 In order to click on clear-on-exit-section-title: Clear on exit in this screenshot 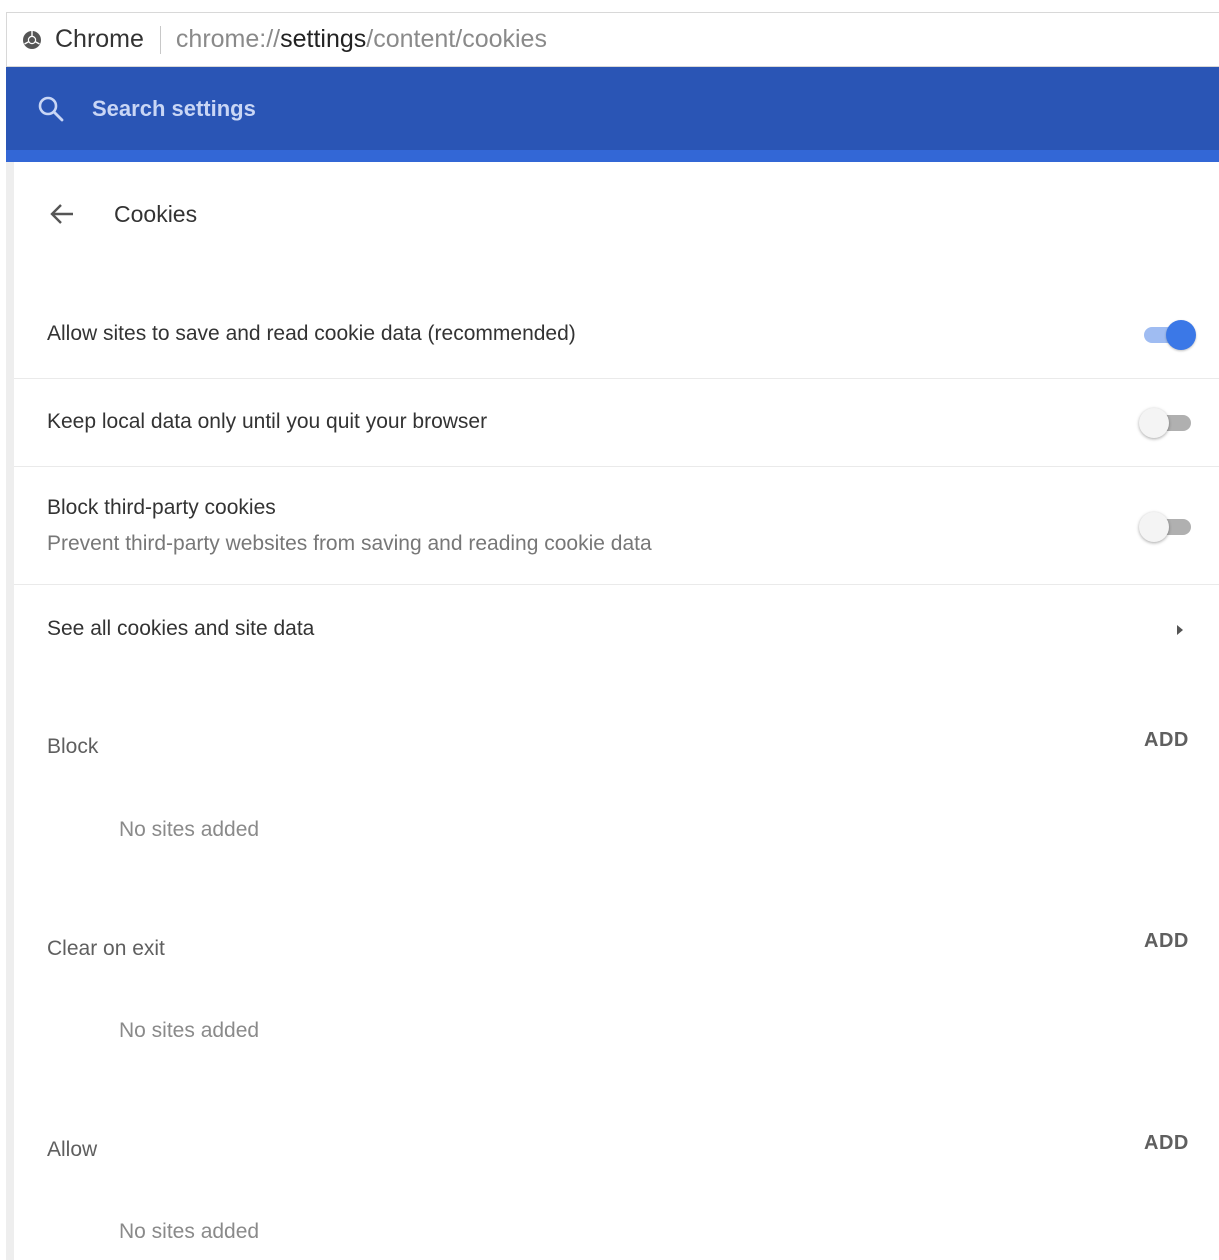, I will do `click(106, 948)`.